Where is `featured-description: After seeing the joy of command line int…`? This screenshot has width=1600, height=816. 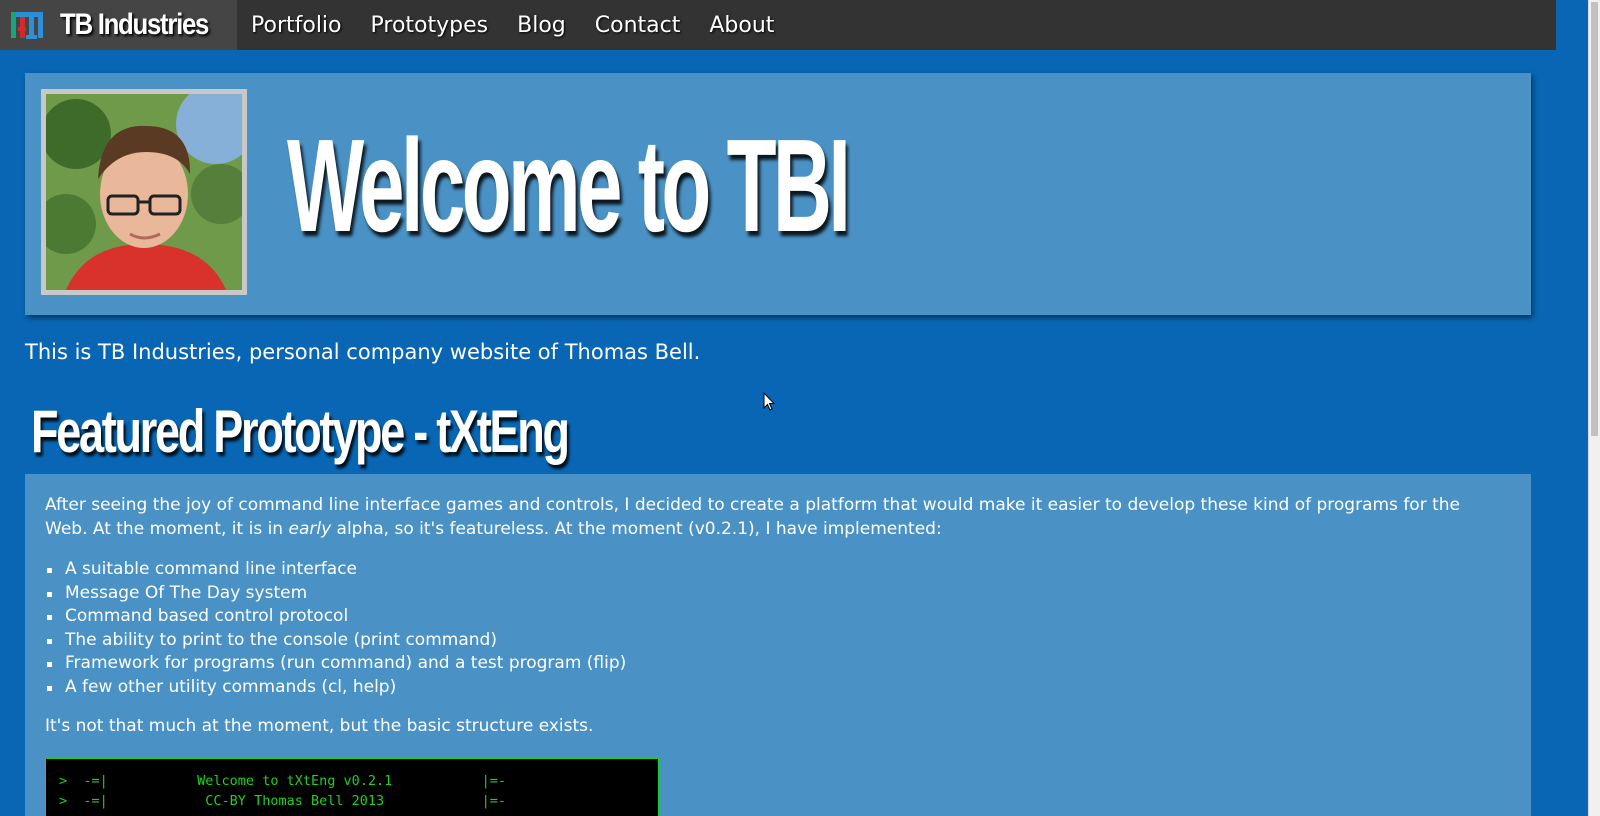 featured-description: After seeing the joy of command line int… is located at coordinates (775, 517).